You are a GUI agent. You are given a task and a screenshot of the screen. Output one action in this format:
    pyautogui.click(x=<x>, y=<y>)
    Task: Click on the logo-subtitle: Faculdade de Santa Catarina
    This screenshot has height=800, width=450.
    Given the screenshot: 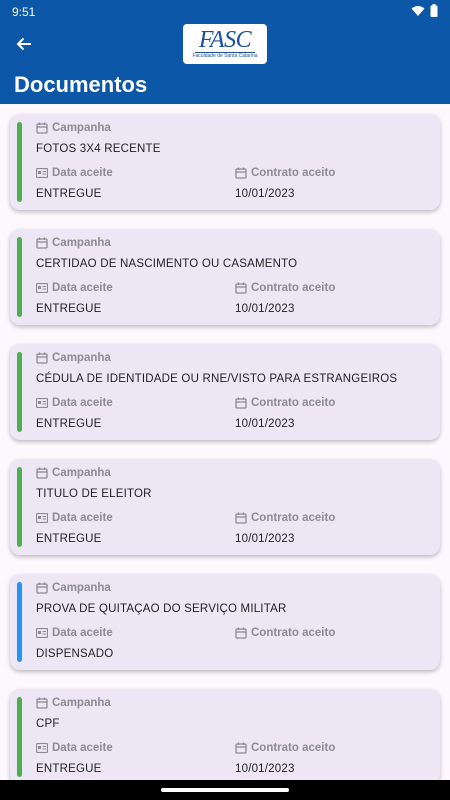 What is the action you would take?
    pyautogui.click(x=225, y=56)
    